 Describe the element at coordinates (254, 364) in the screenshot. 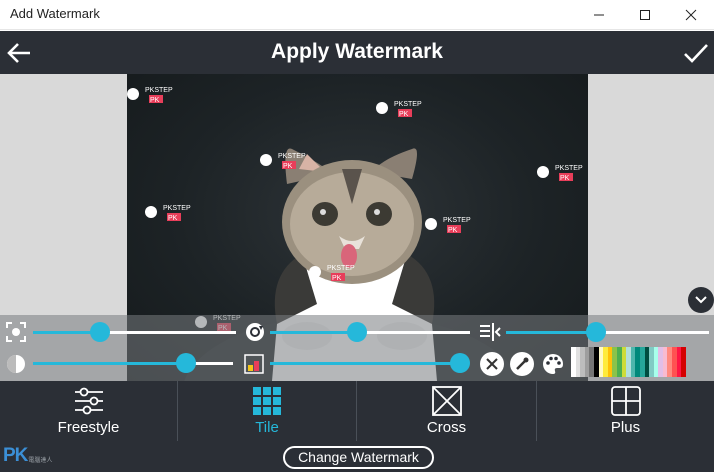

I see `color-intensity-icon` at that location.